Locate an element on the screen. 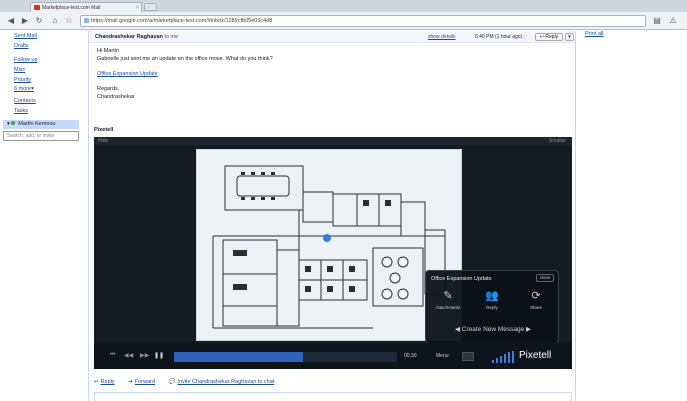 The height and width of the screenshot is (401, 687). chat-user-row: ▾ Martin Kemnou is located at coordinates (41, 124).